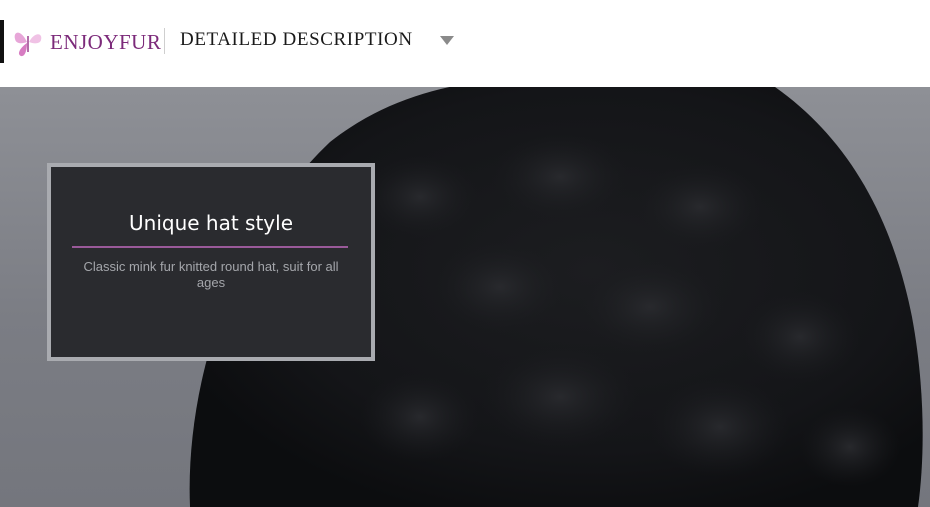 This screenshot has width=930, height=507. I want to click on triangle-down-icon, so click(447, 40).